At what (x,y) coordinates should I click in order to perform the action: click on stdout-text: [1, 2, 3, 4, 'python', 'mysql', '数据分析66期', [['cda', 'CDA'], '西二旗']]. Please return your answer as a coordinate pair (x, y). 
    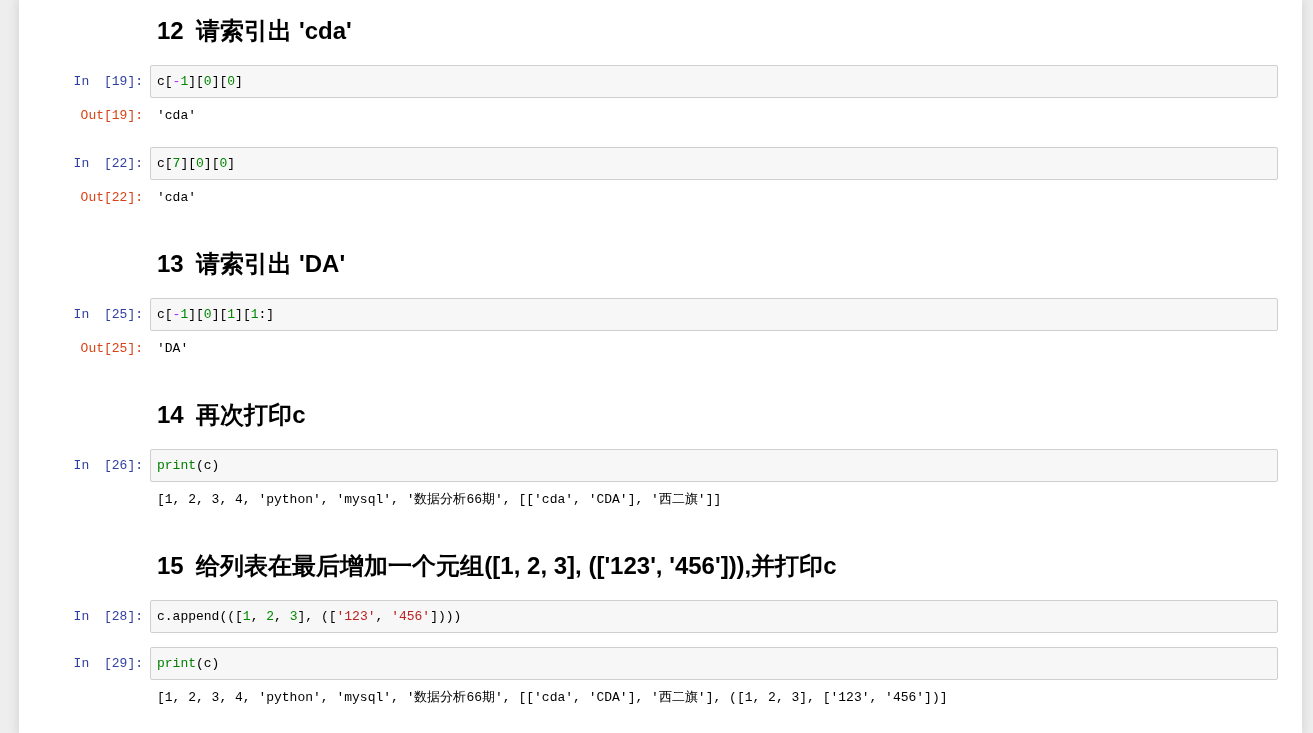
    Looking at the image, I should click on (439, 499).